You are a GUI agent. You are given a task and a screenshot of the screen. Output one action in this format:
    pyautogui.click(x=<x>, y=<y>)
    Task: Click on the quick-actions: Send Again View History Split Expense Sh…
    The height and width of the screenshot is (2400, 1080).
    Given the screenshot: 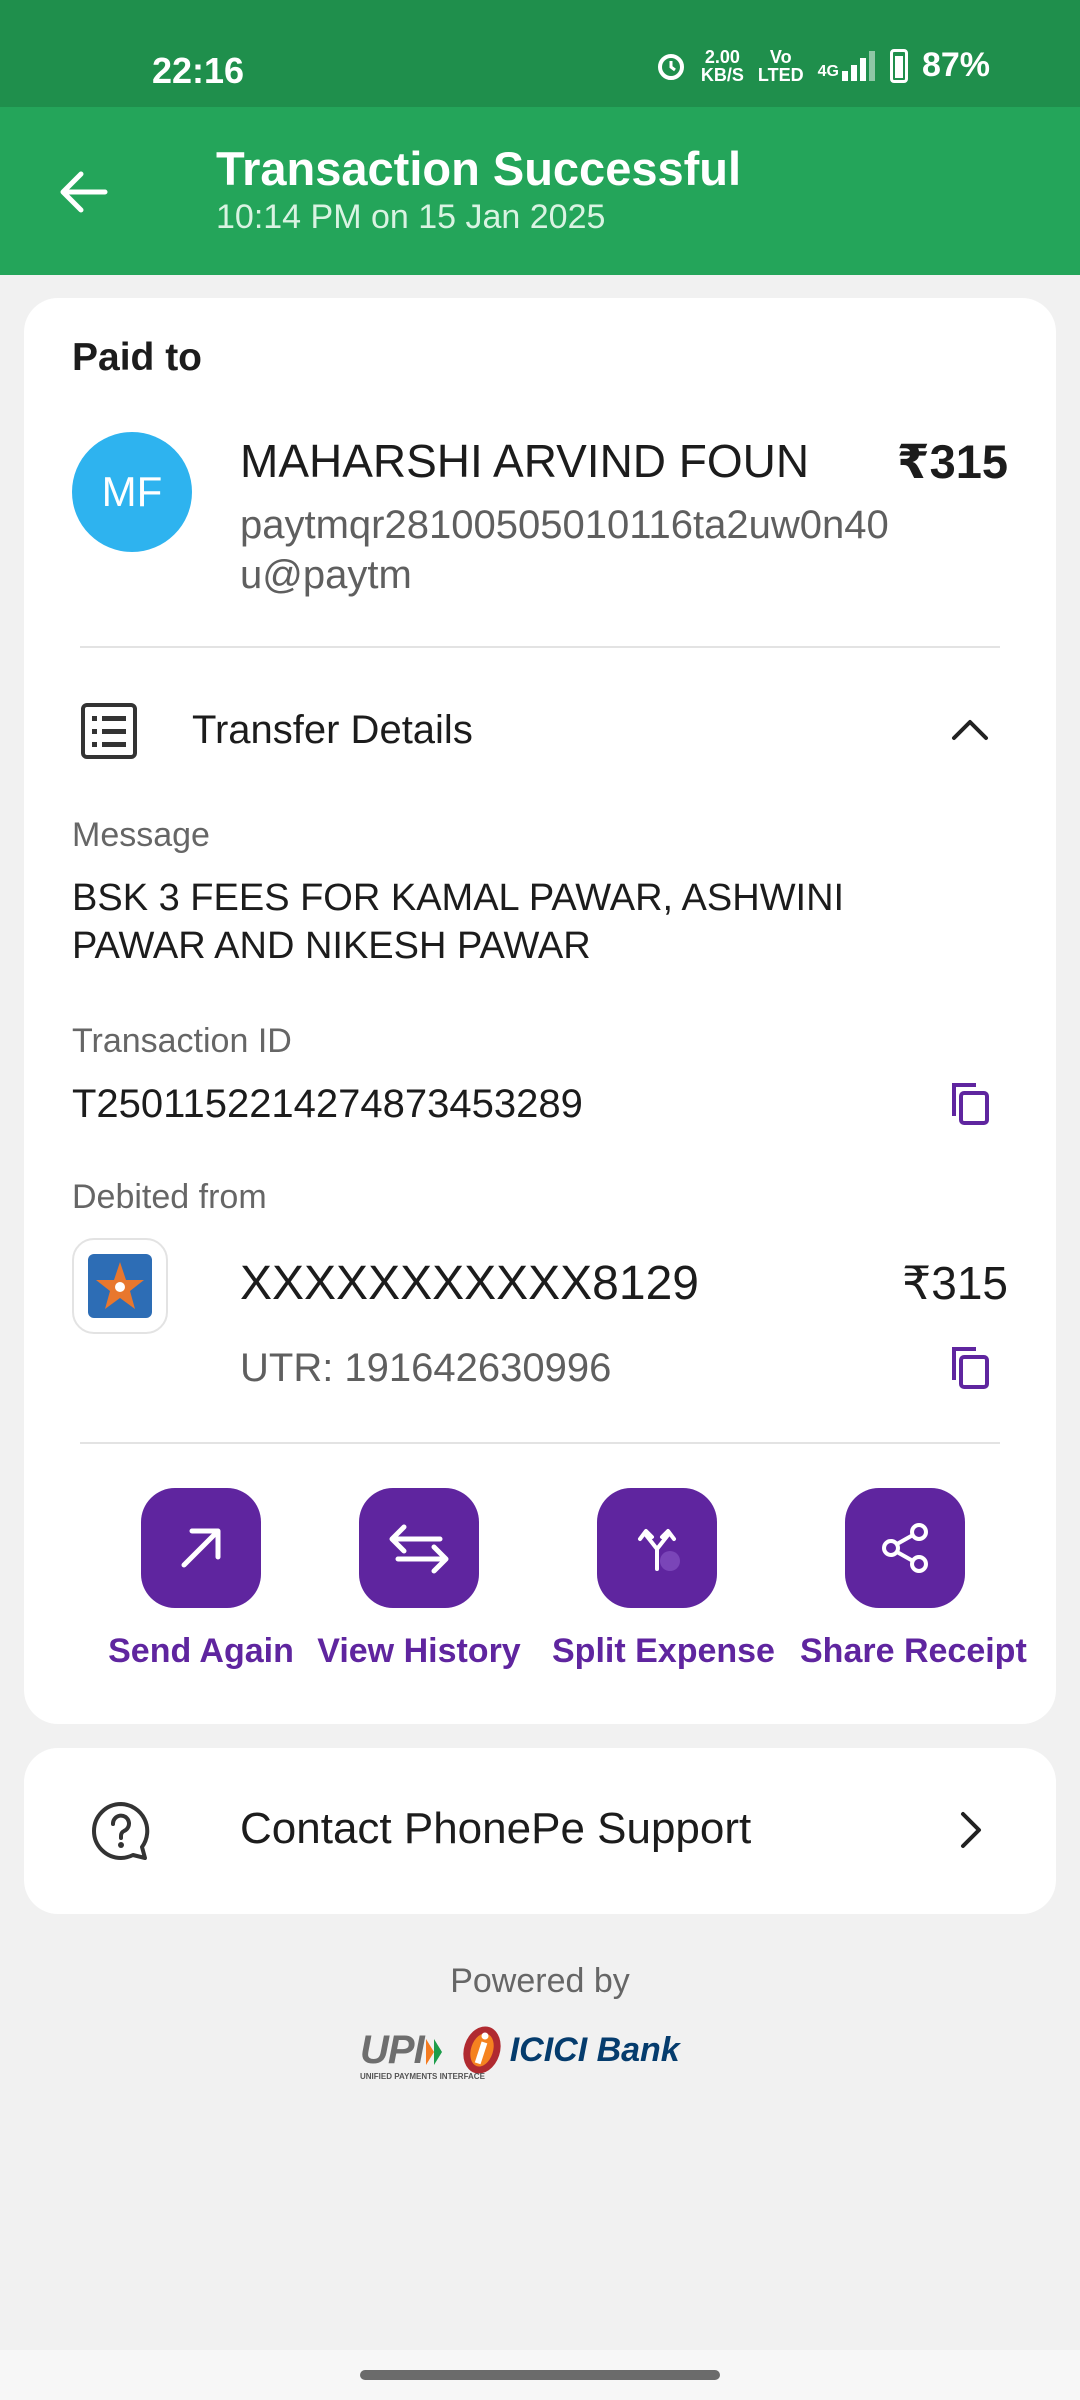 What is the action you would take?
    pyautogui.click(x=540, y=1588)
    